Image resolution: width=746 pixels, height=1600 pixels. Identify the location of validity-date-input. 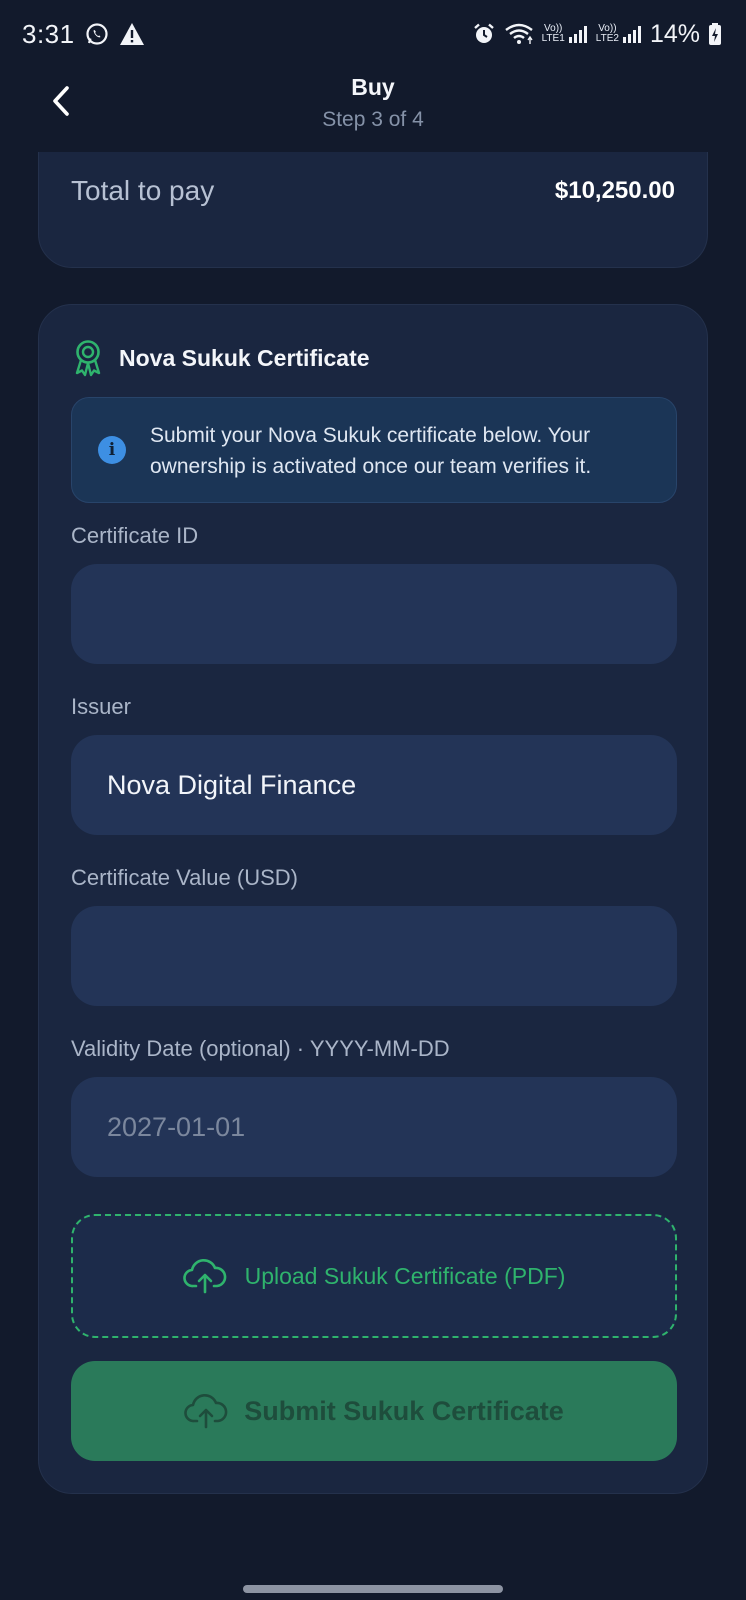
(374, 1127).